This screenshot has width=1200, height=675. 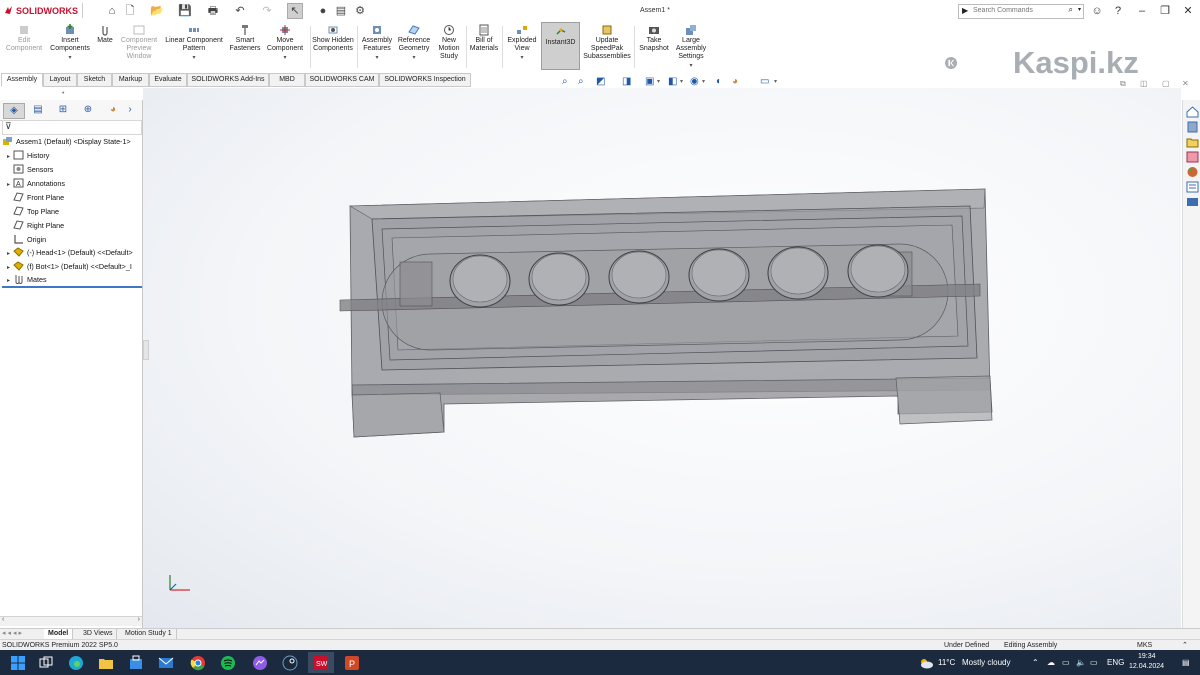 What do you see at coordinates (287, 80) in the screenshot?
I see `tab-mbd: MBD` at bounding box center [287, 80].